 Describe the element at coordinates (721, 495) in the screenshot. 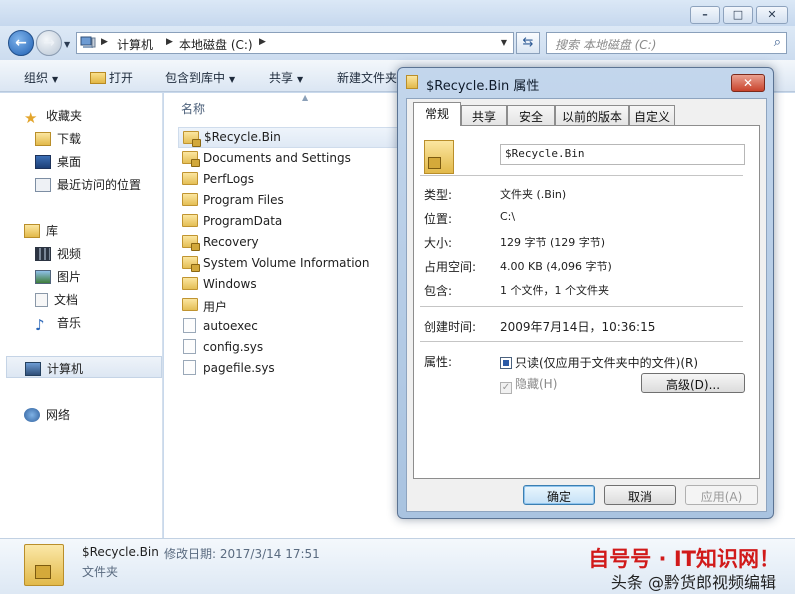

I see `apply-button: 应用(A)` at that location.